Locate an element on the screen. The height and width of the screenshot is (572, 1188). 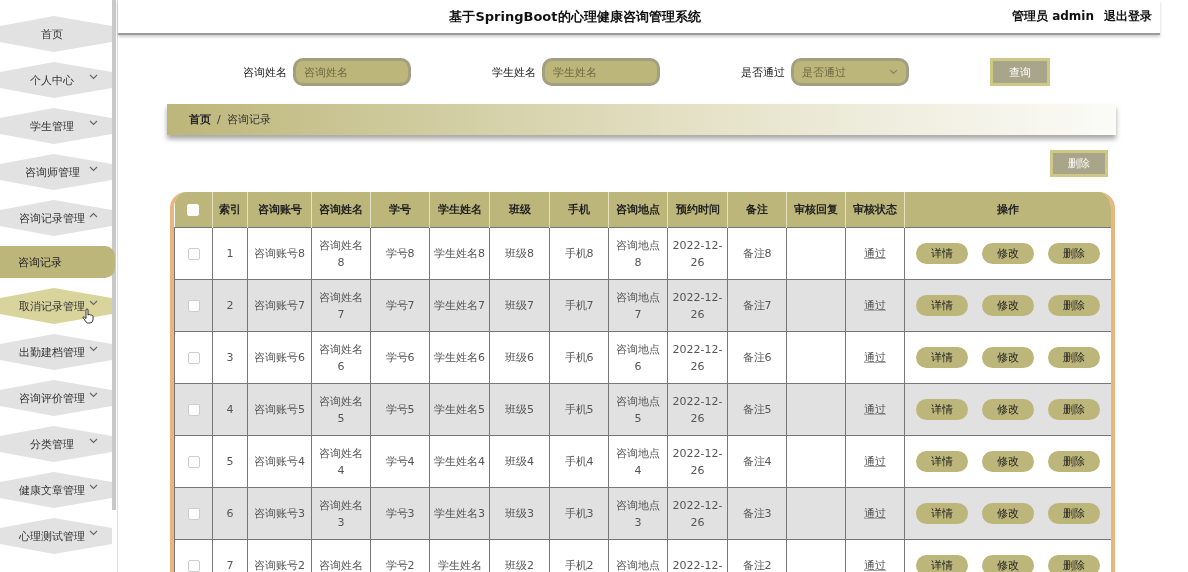
table-cell: 学号4 is located at coordinates (400, 461).